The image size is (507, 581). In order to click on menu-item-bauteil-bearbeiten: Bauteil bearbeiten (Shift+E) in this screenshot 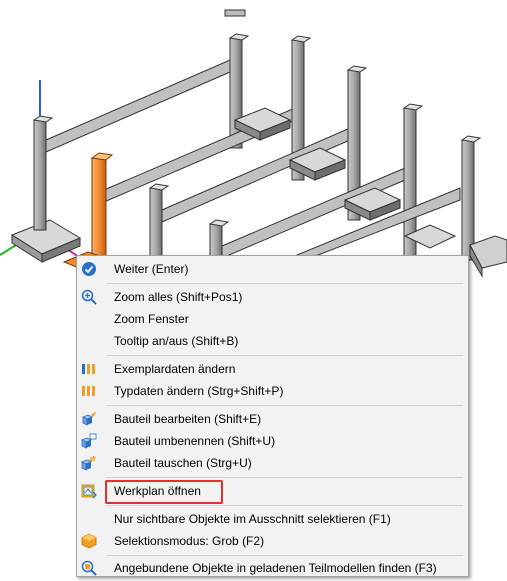, I will do `click(272, 419)`.